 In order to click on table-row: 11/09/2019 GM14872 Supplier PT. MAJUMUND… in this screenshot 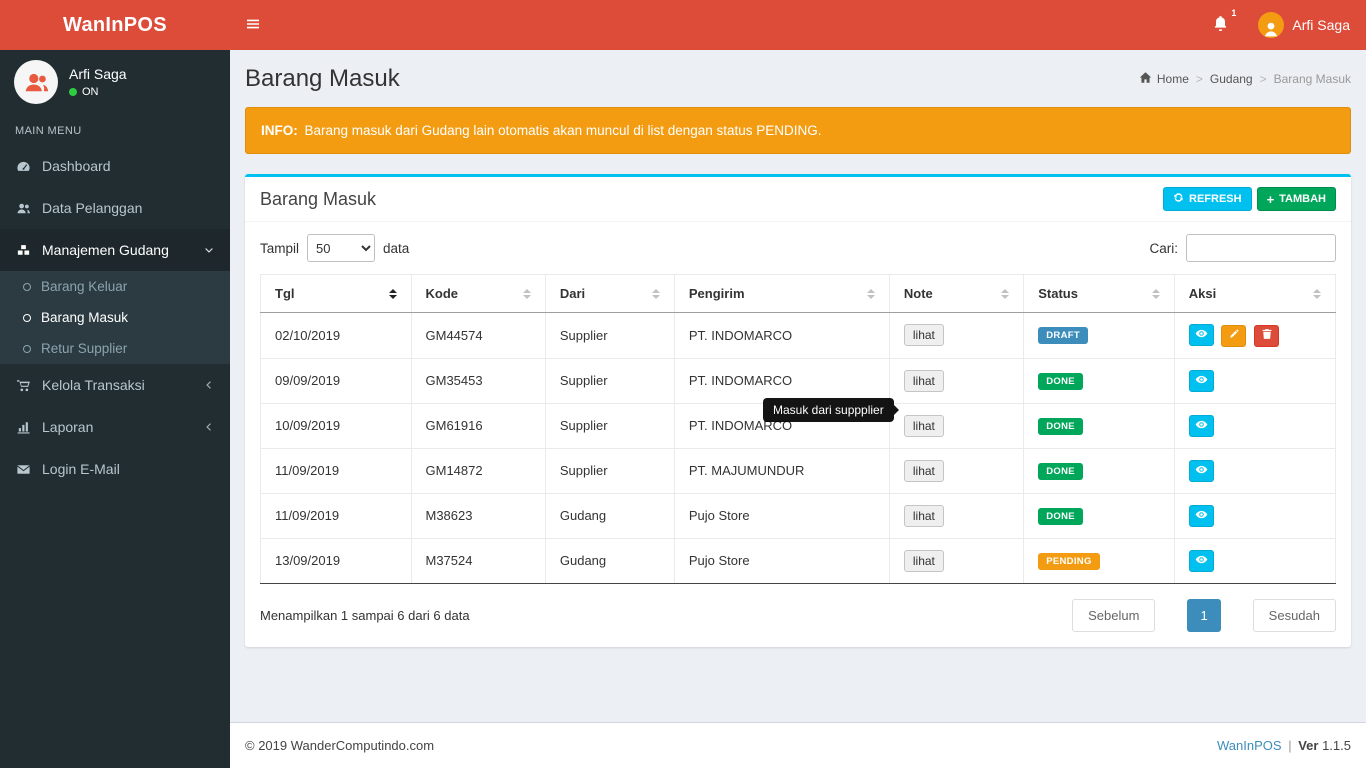, I will do `click(798, 470)`.